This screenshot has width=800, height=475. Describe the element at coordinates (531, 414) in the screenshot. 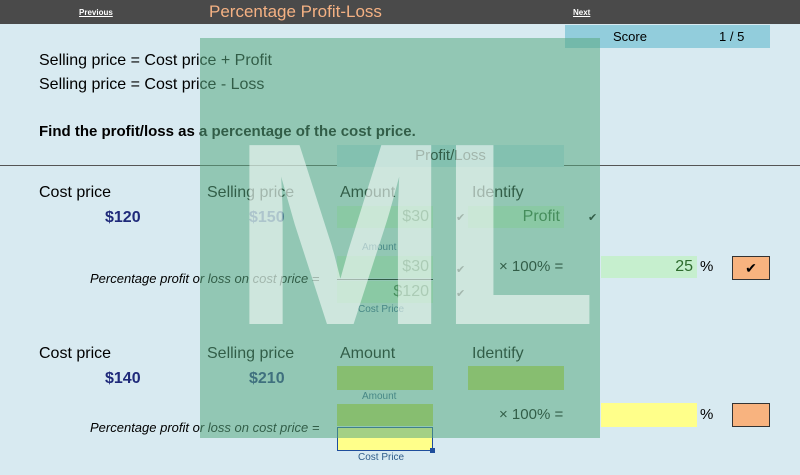

I see `problem2-multiplier: × 100% =` at that location.